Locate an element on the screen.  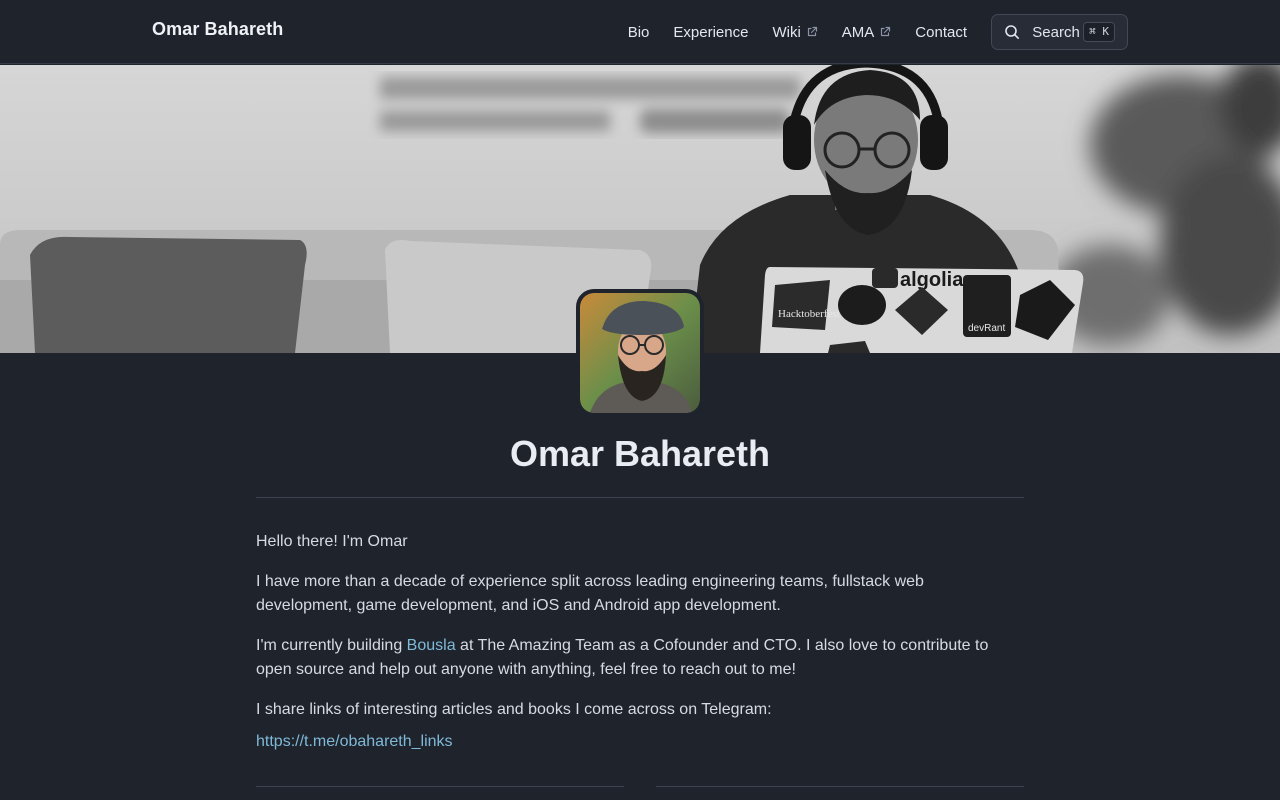
nav-bio-label: Bio is located at coordinates (638, 32).